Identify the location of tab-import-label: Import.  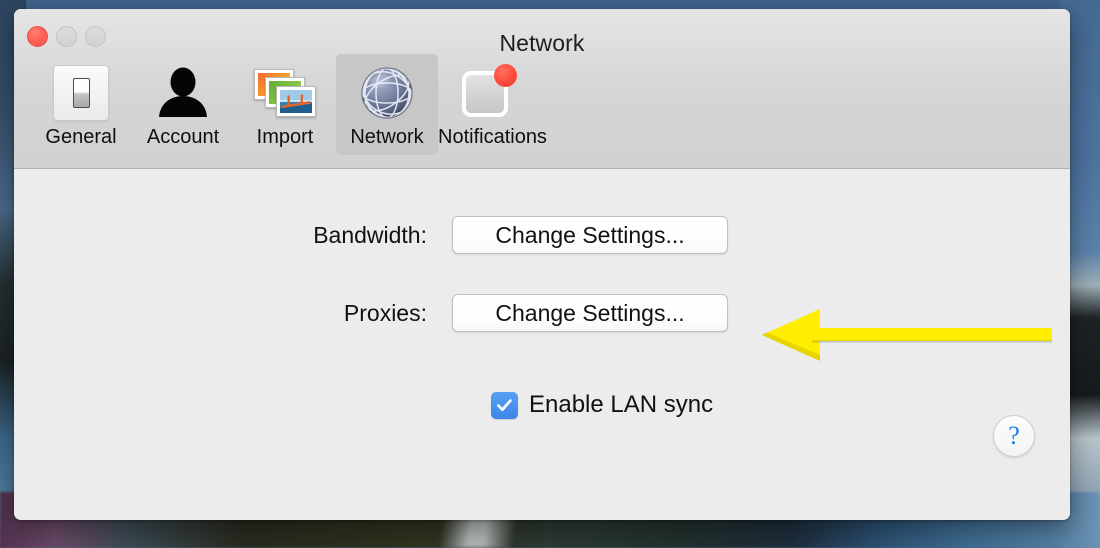
(285, 137).